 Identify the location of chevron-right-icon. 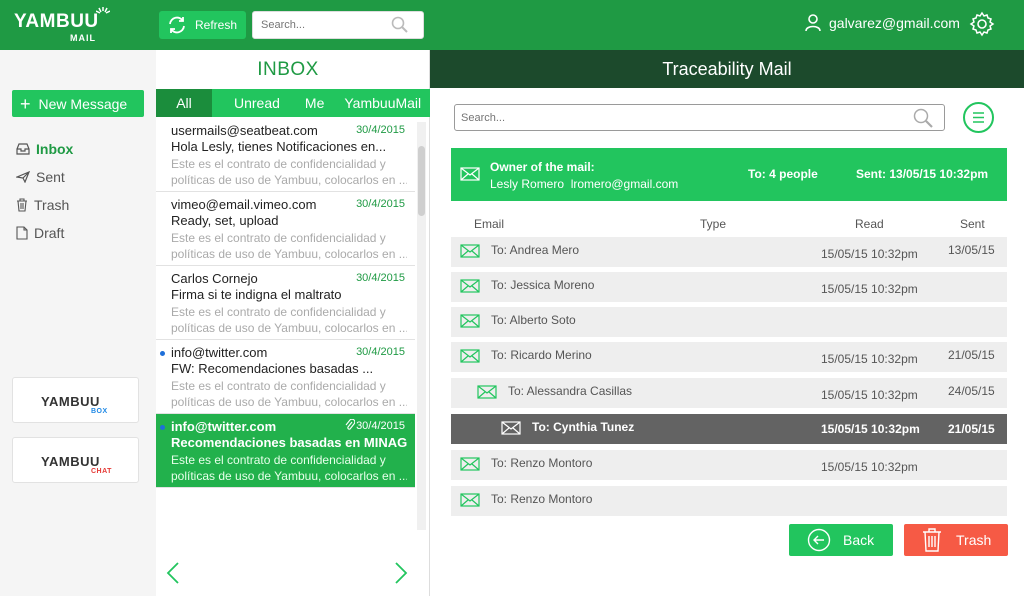
(401, 573).